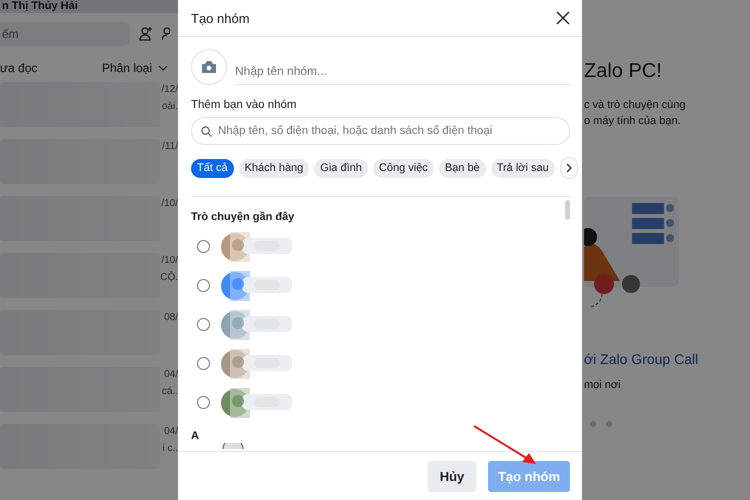 The height and width of the screenshot is (500, 750). What do you see at coordinates (242, 217) in the screenshot?
I see `section-title: Trò chuyện gần đây` at bounding box center [242, 217].